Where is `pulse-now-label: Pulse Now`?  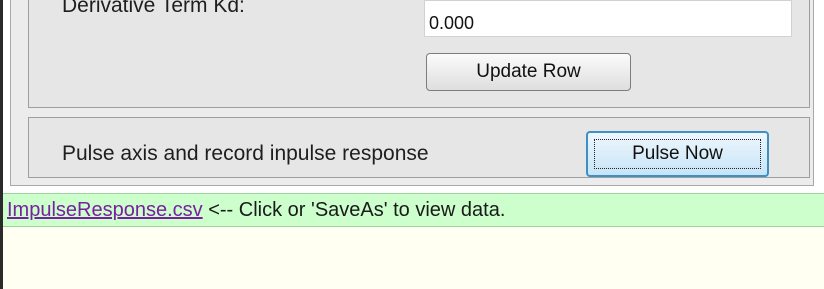
pulse-now-label: Pulse Now is located at coordinates (677, 154).